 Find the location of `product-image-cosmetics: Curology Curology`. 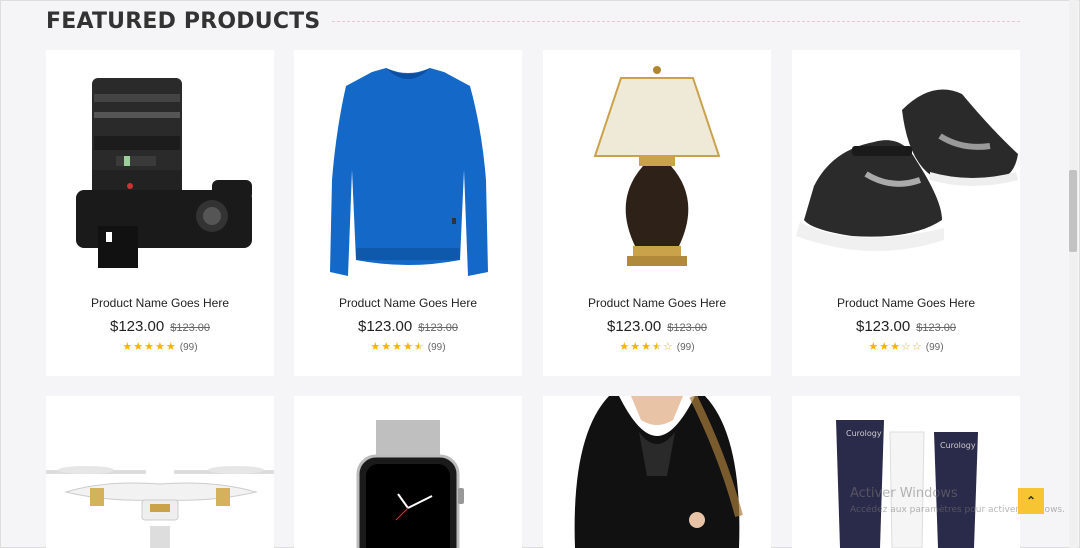

product-image-cosmetics: Curology Curology is located at coordinates (906, 472).